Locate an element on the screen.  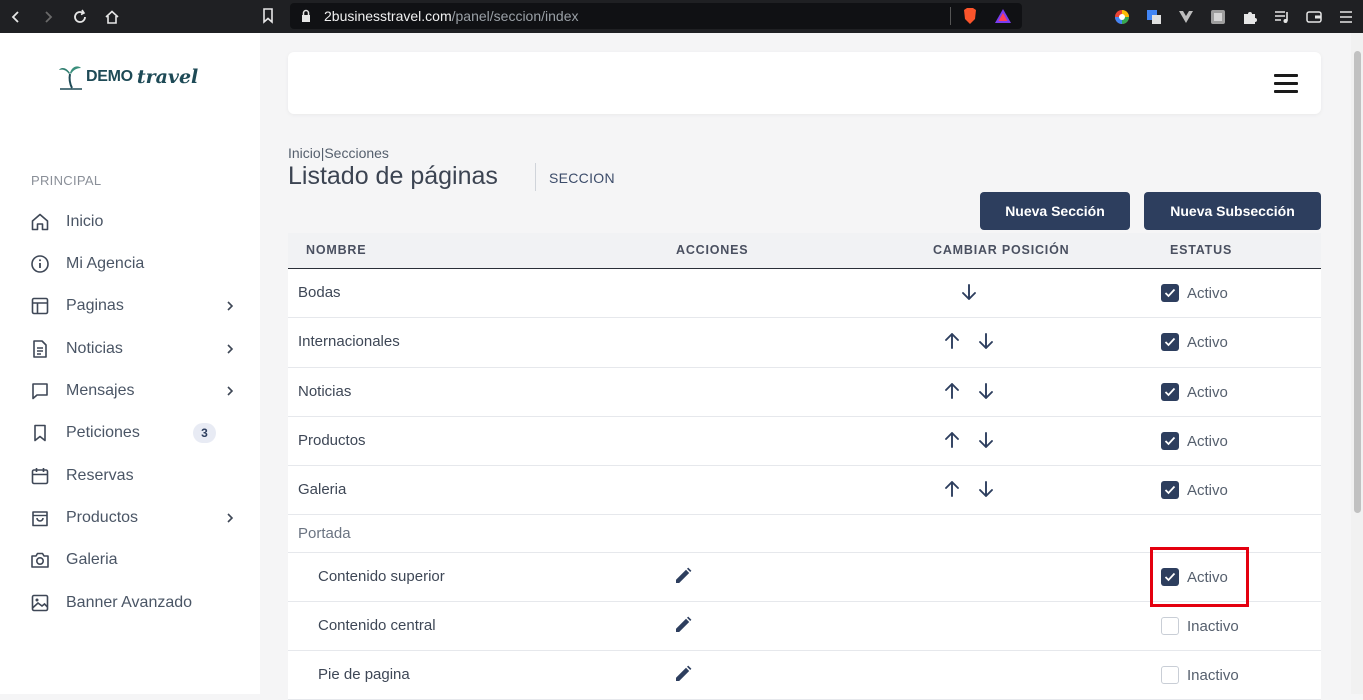
breadcrumb-current: Secciones is located at coordinates (356, 153).